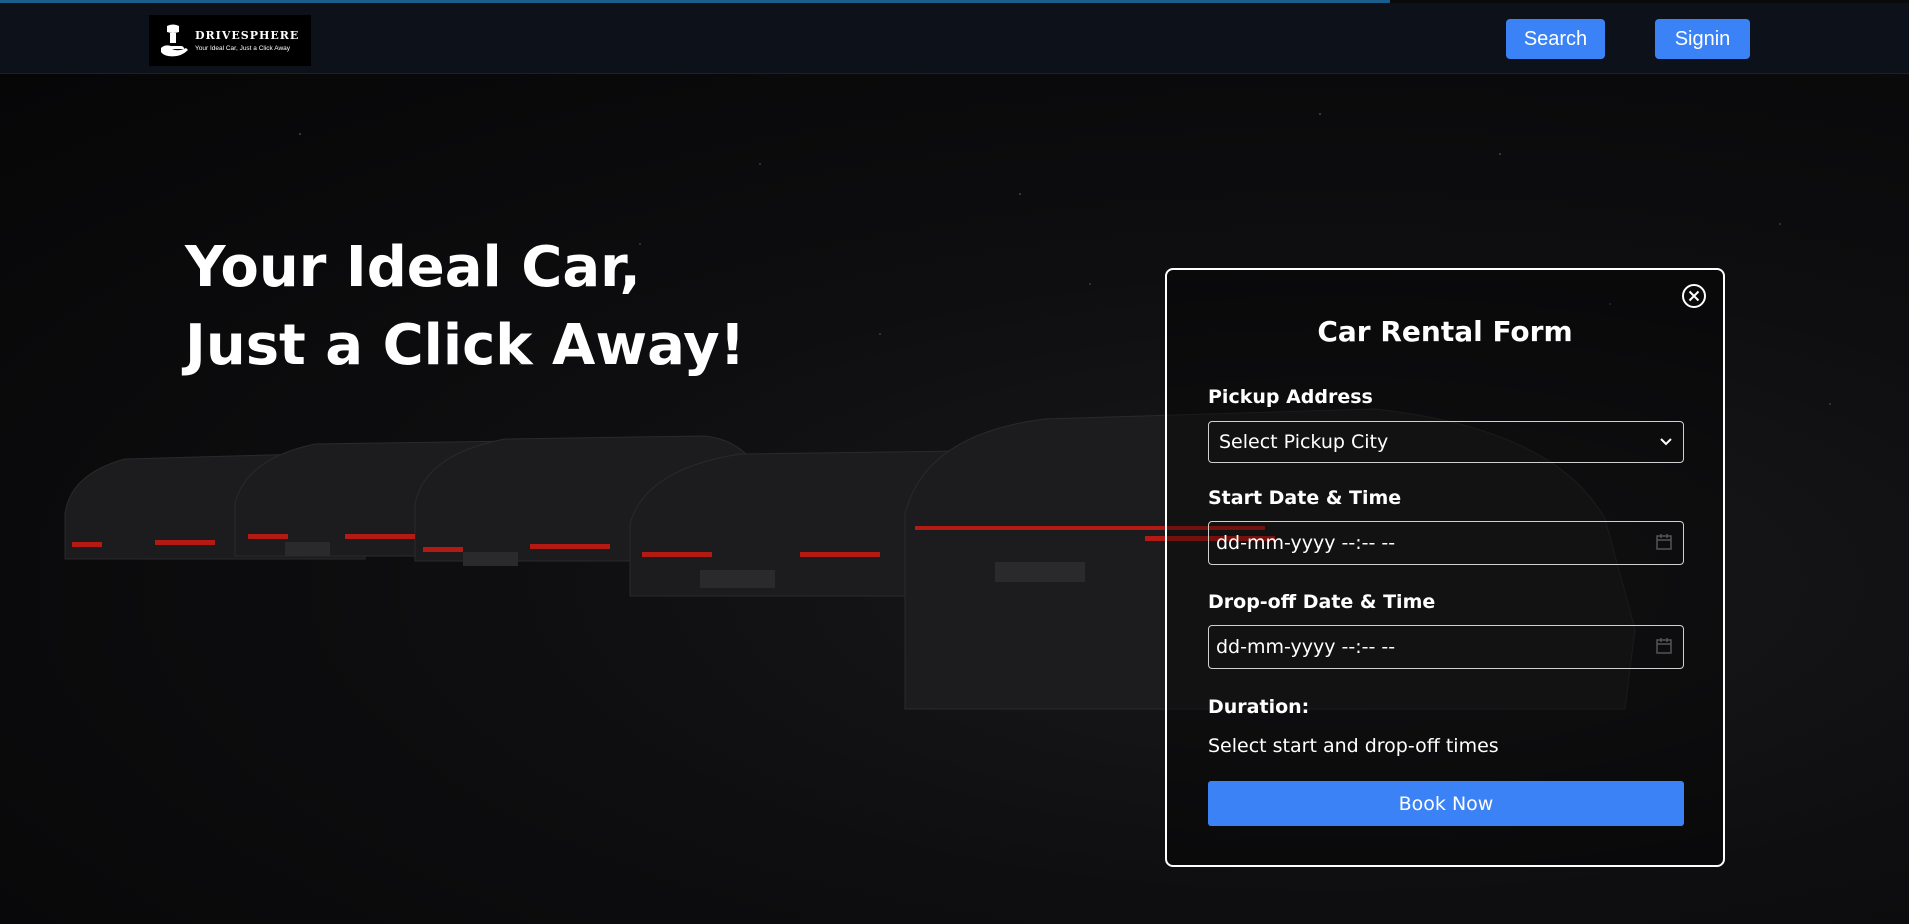 This screenshot has width=1909, height=924. Describe the element at coordinates (1694, 296) in the screenshot. I see `close-icon` at that location.